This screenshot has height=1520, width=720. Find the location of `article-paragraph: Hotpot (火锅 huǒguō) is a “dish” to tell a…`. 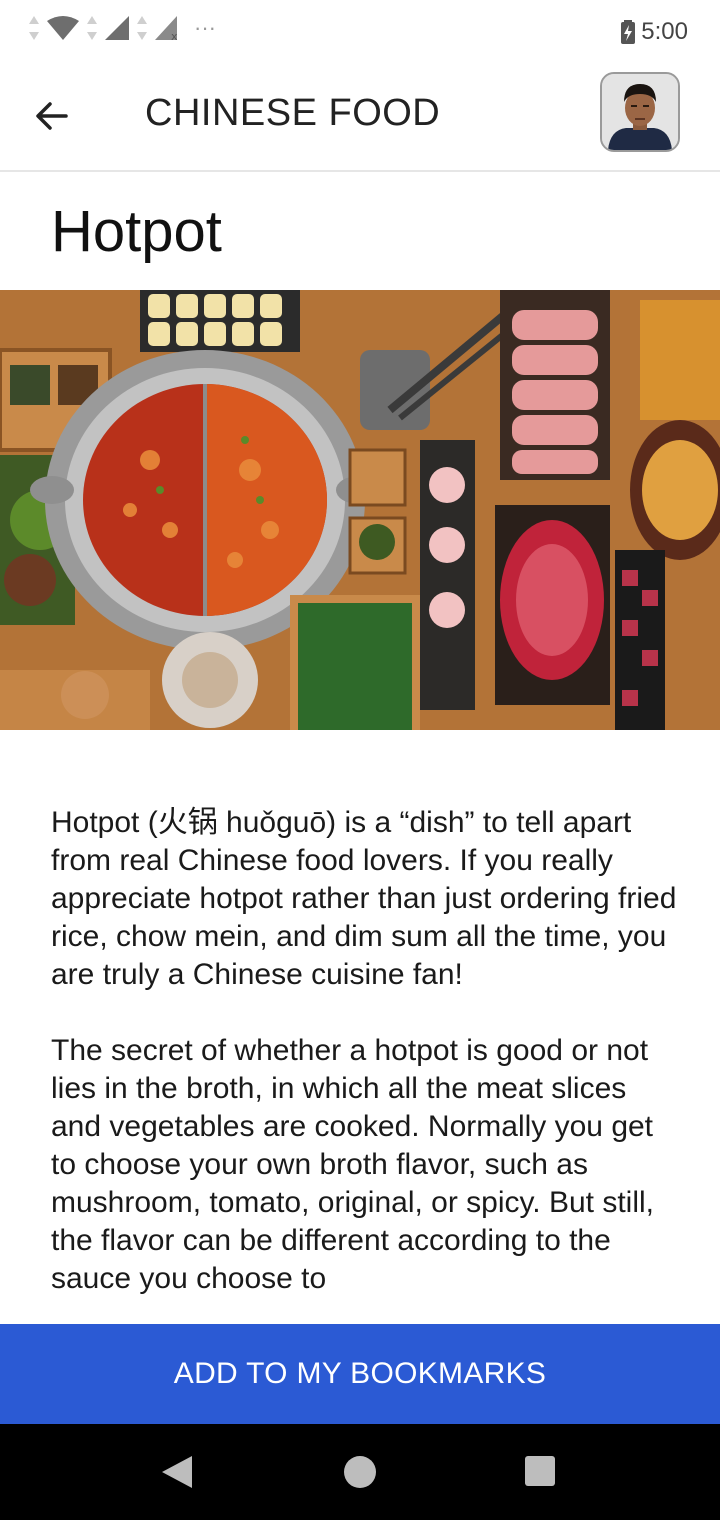

article-paragraph: Hotpot (火锅 huǒguō) is a “dish” to tell a… is located at coordinates (364, 898).